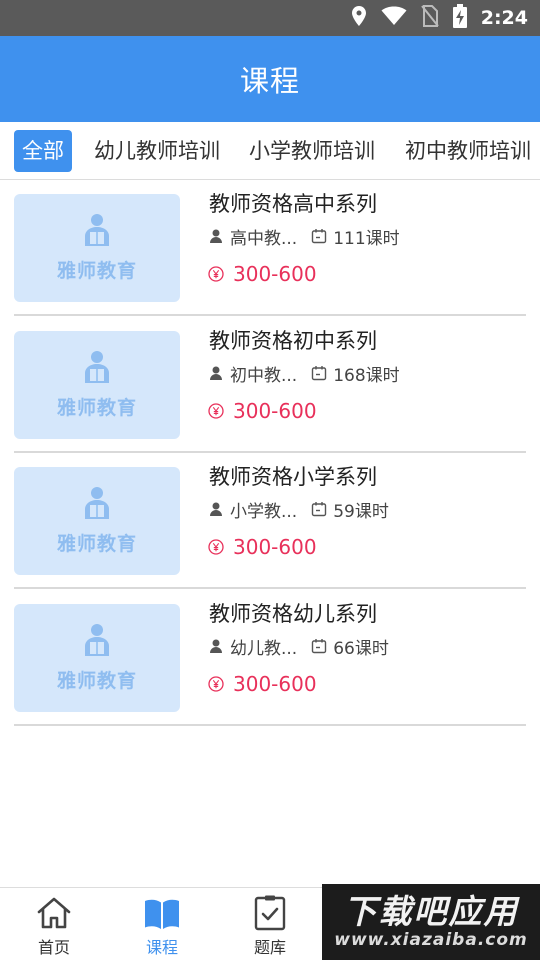 This screenshot has height=960, width=540. What do you see at coordinates (293, 614) in the screenshot?
I see `course-title: 教师资格幼儿系列` at bounding box center [293, 614].